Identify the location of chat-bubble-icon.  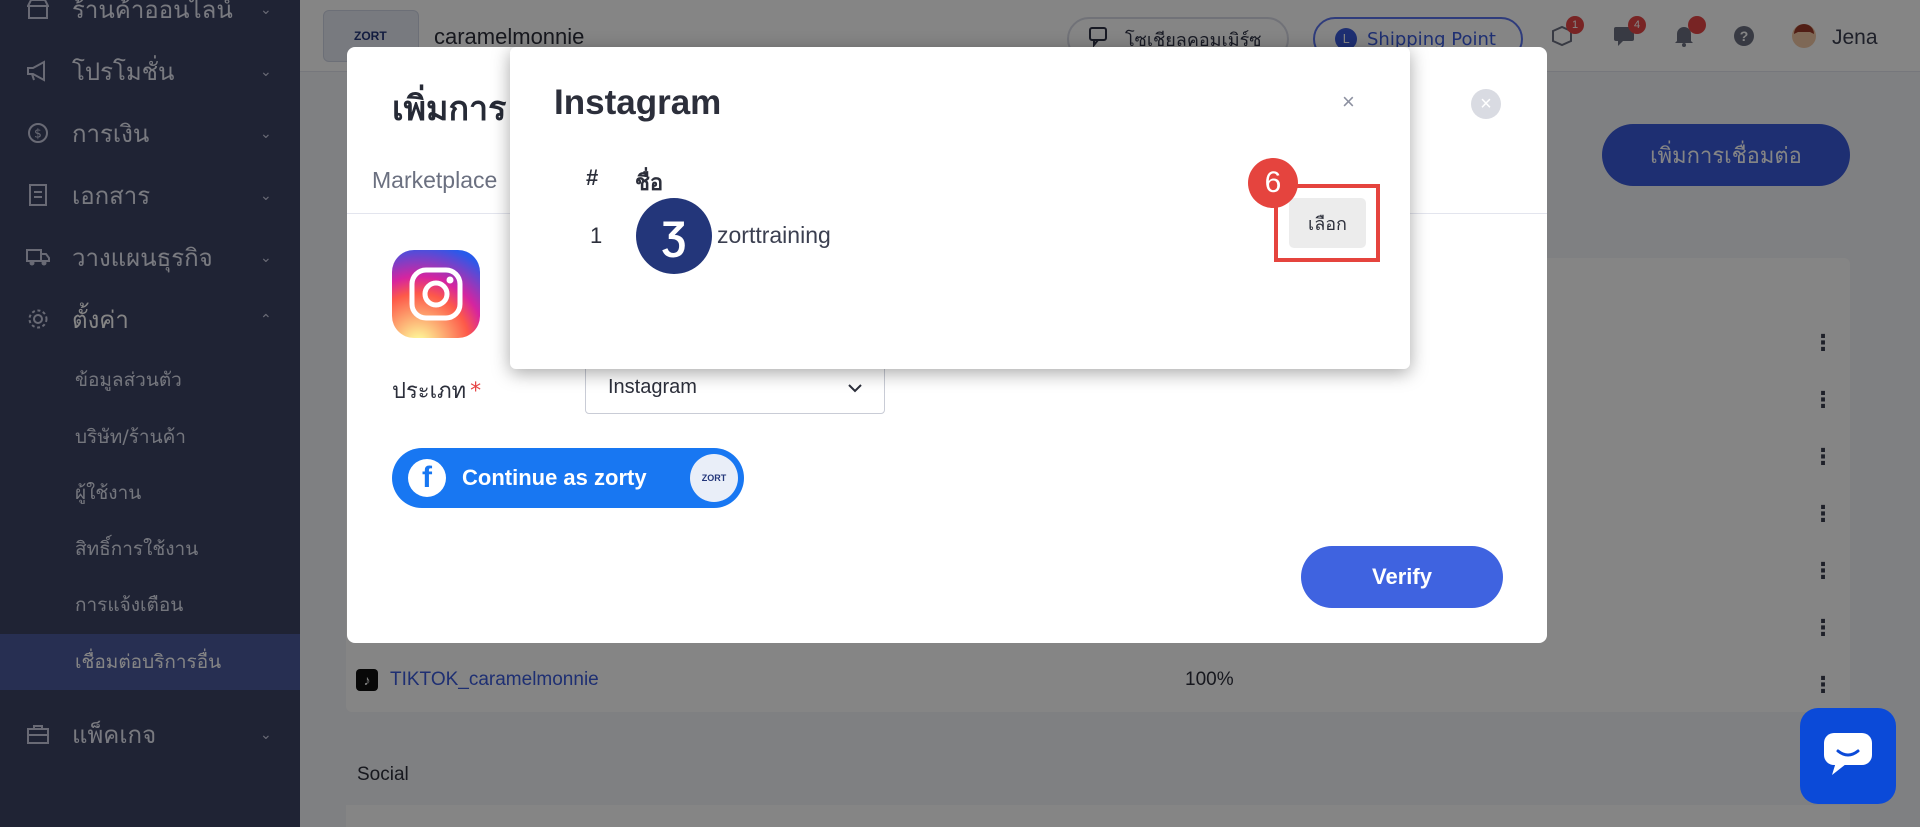
(1848, 756).